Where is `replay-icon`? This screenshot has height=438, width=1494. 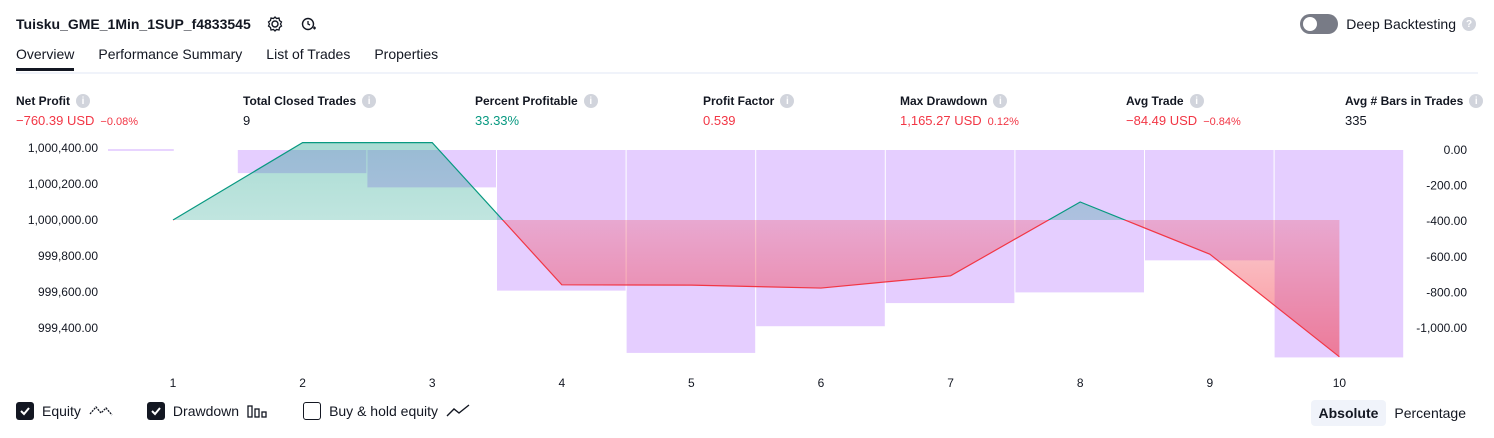 replay-icon is located at coordinates (309, 24).